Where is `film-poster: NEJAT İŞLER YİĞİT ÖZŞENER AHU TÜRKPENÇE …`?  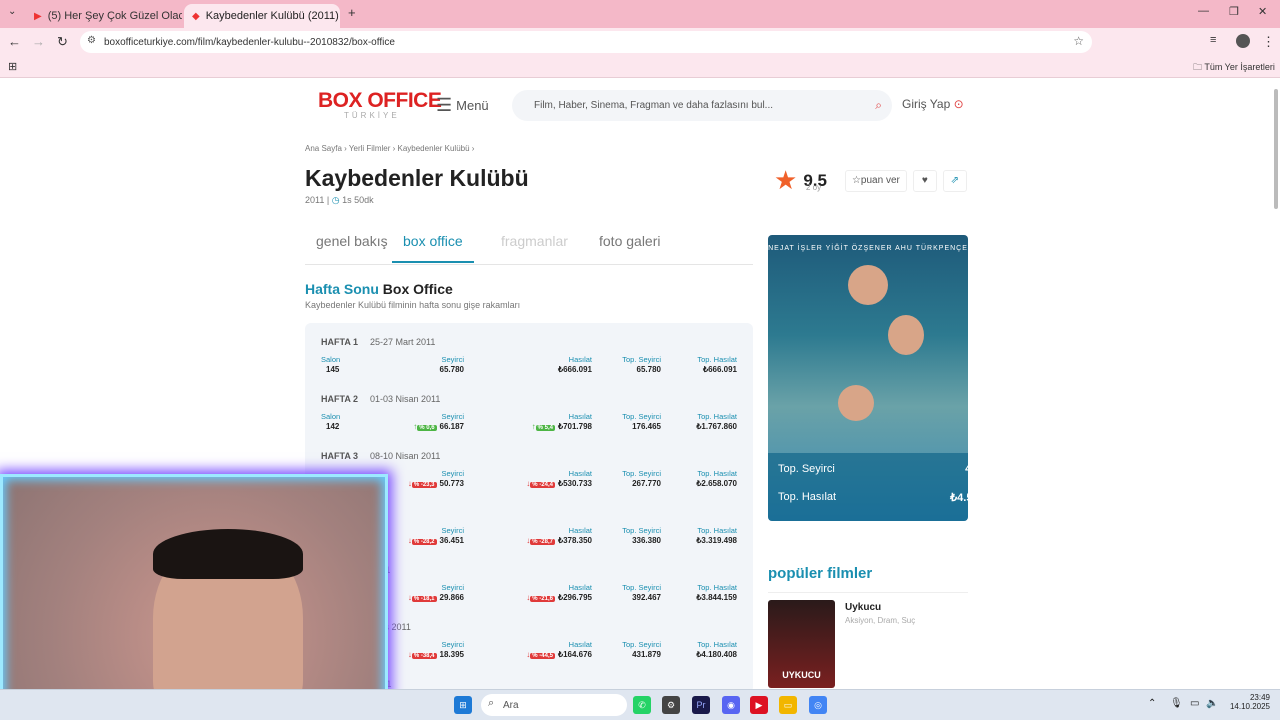 film-poster: NEJAT İŞLER YİĞİT ÖZŞENER AHU TÜRKPENÇE … is located at coordinates (868, 378).